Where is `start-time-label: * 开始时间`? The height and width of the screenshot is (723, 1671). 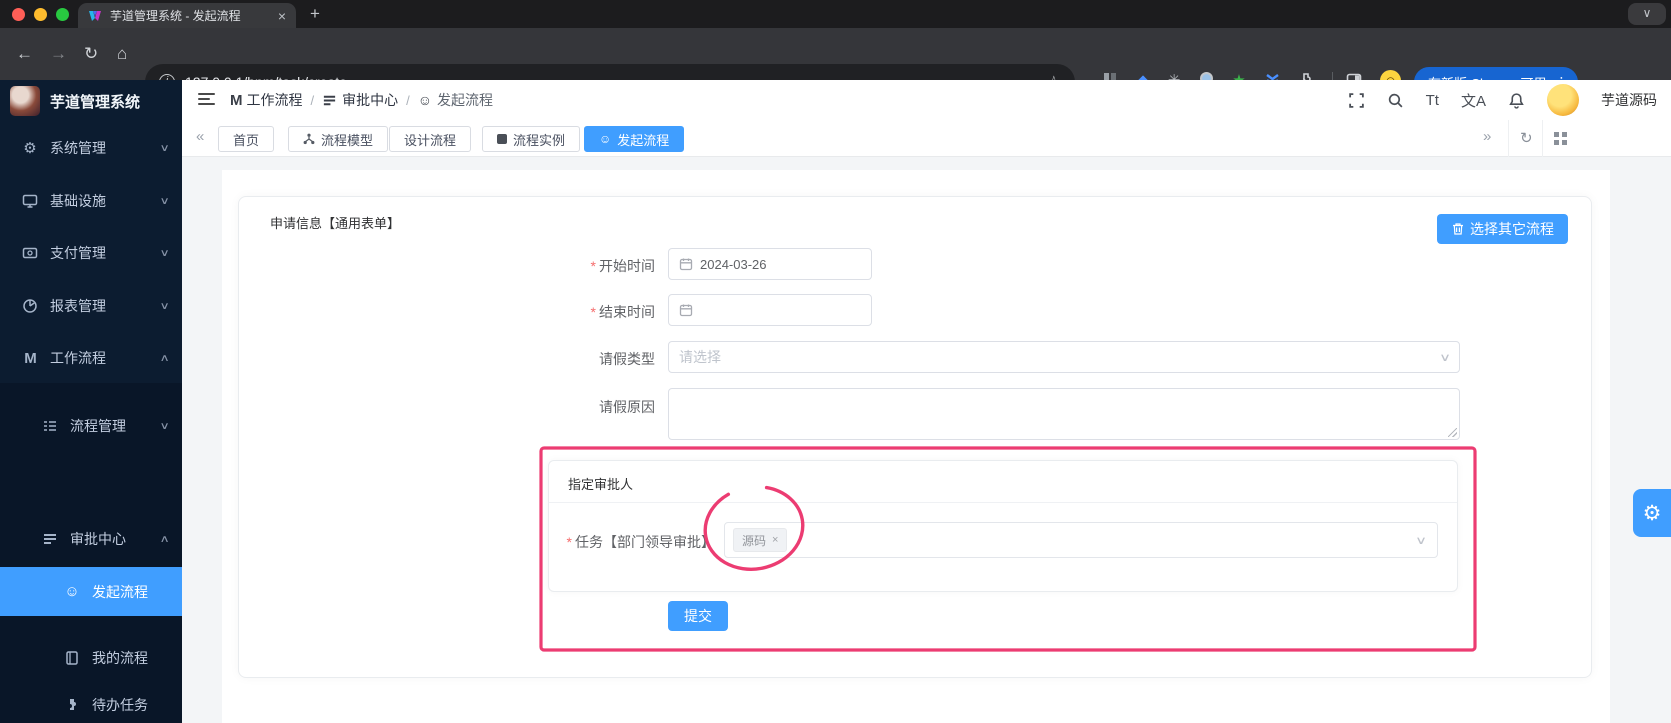
start-time-label: * 开始时间 is located at coordinates (622, 266).